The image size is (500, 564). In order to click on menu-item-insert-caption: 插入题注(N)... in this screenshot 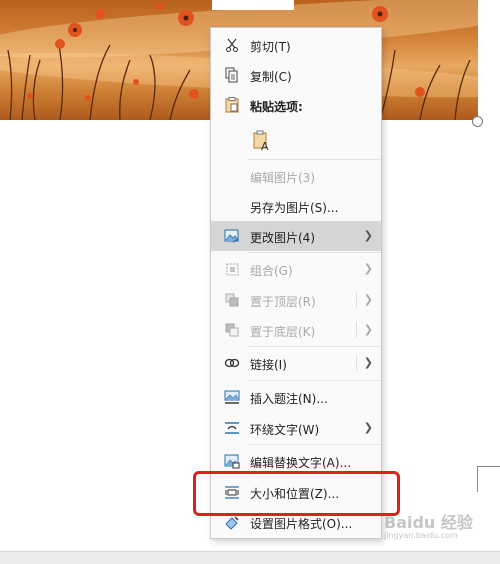, I will do `click(296, 397)`.